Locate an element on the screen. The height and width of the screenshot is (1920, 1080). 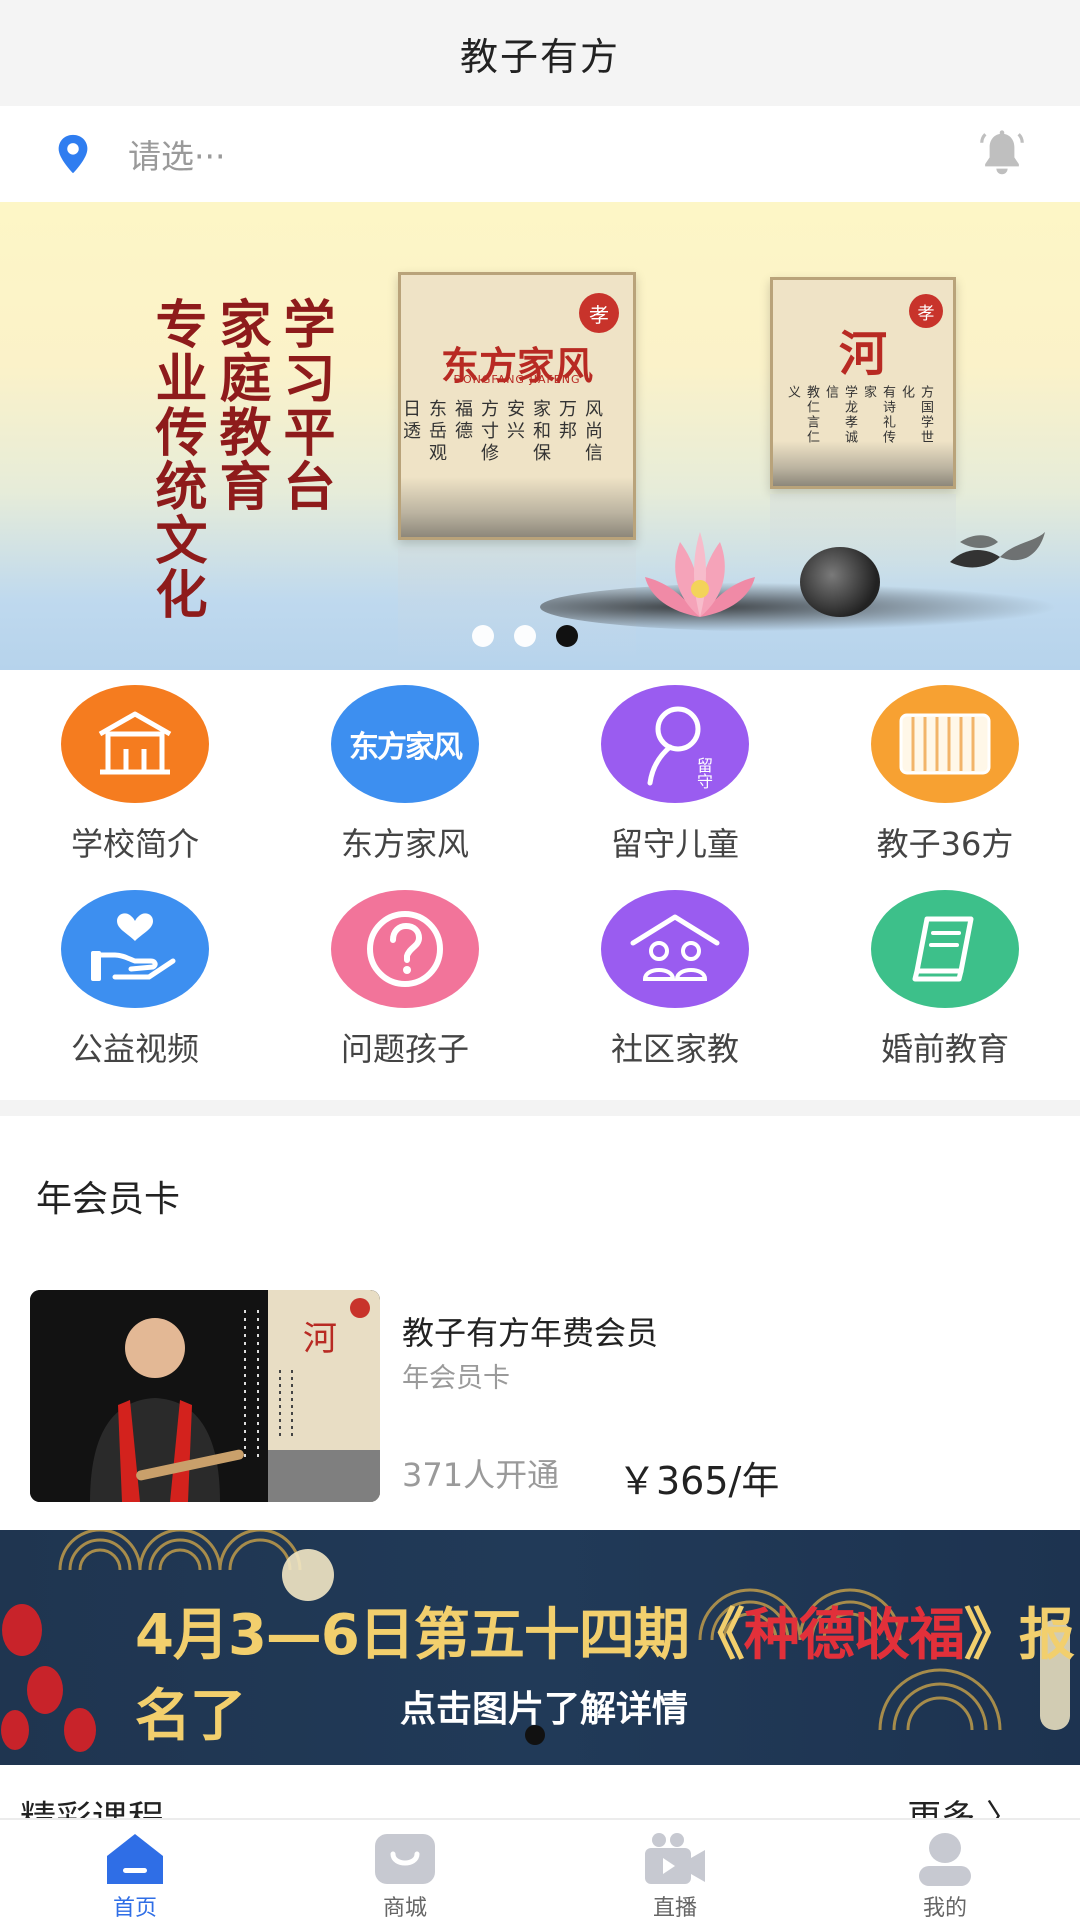
poem-line: 风尚信万邦 is located at coordinates (579, 432).